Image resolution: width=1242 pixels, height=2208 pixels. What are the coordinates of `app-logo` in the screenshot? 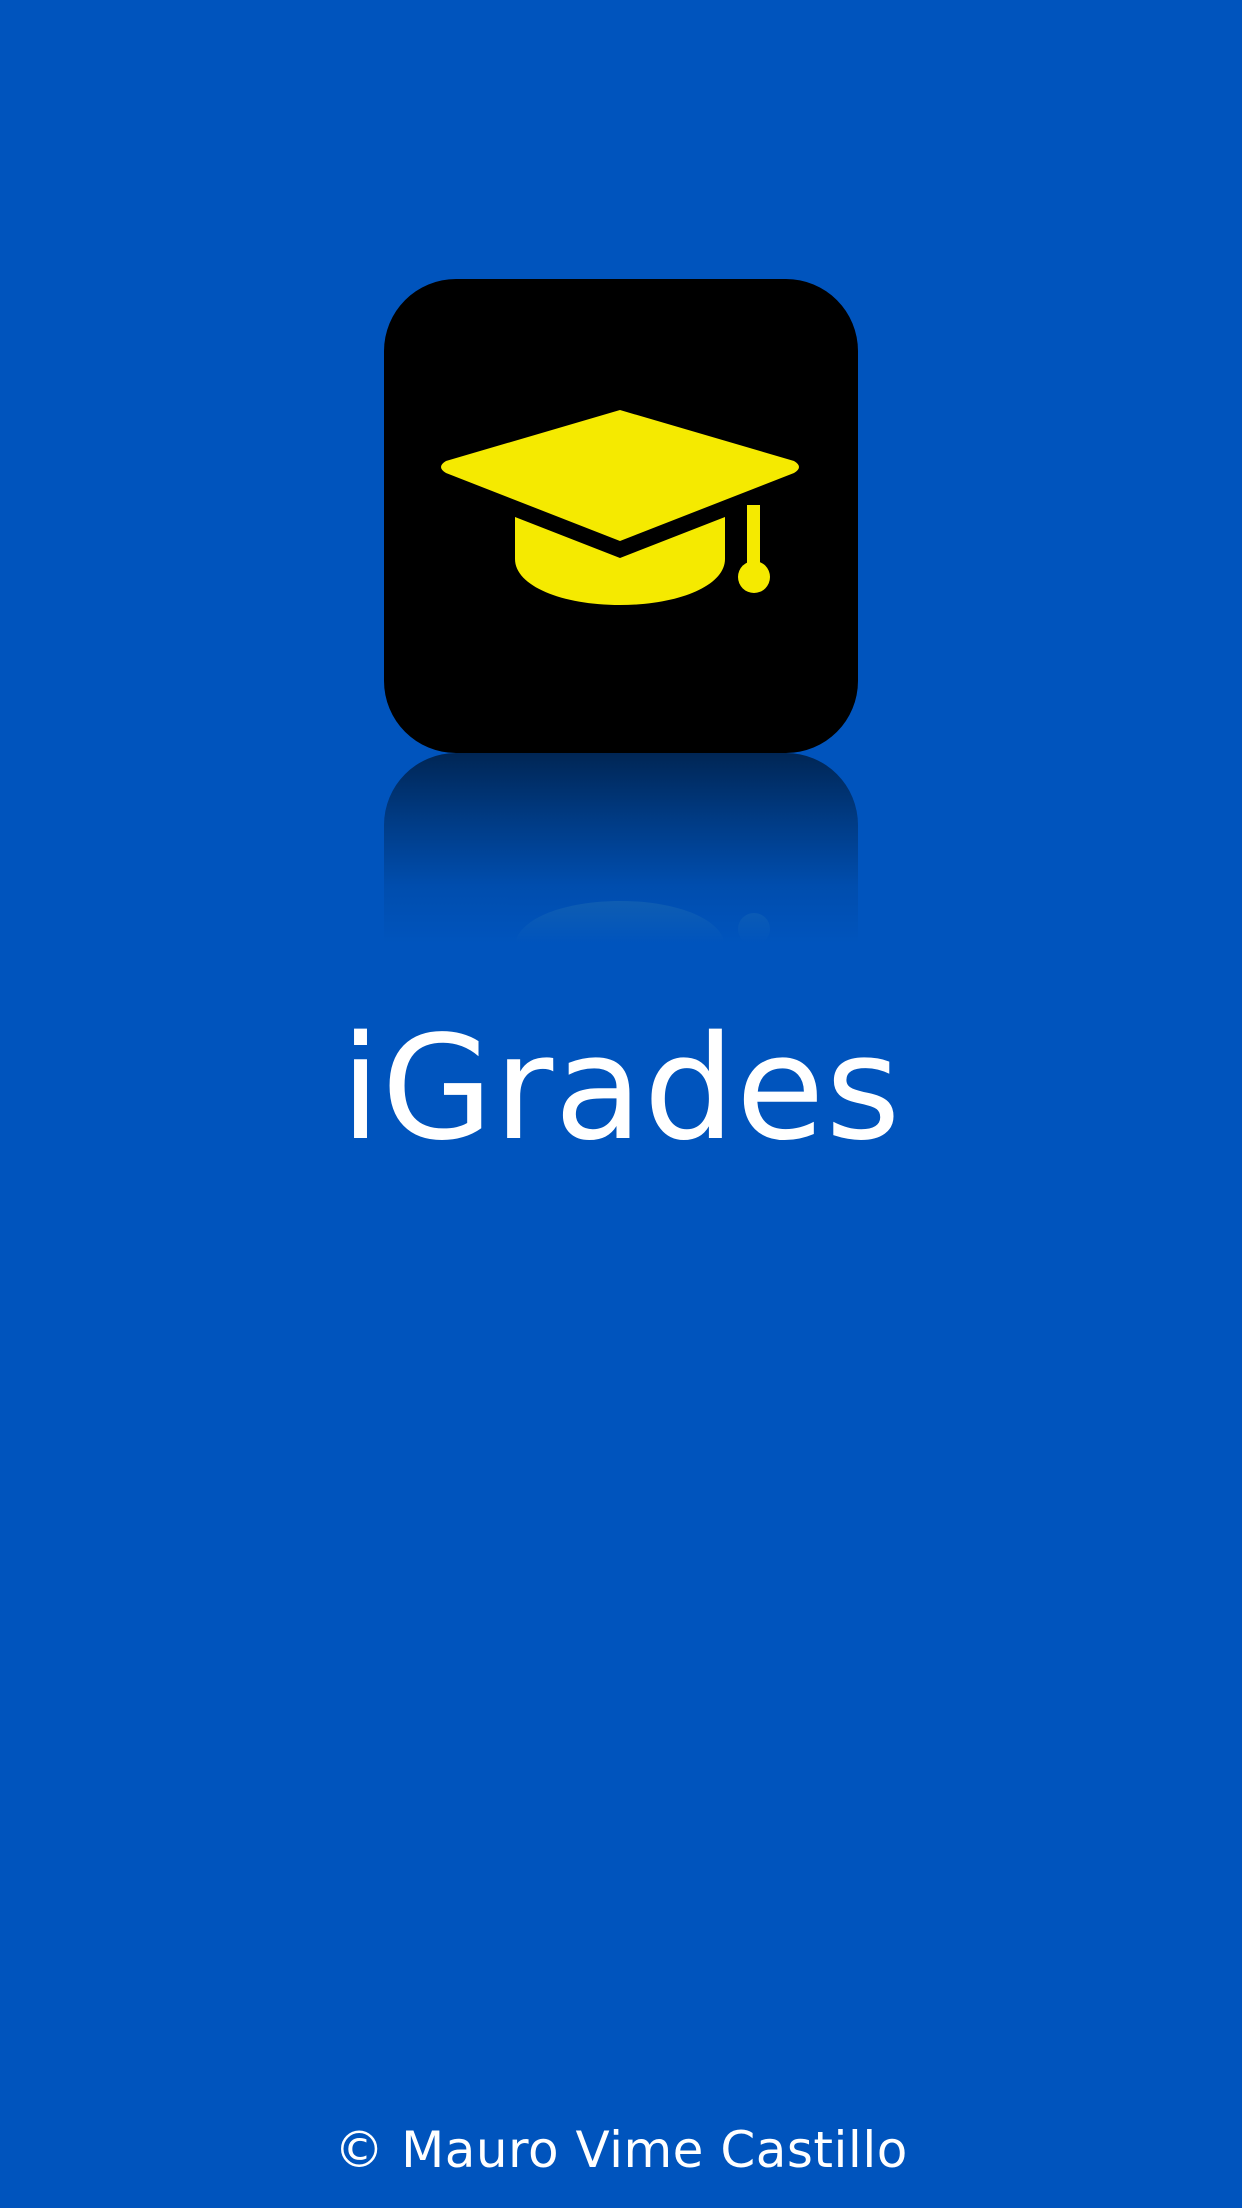 It's located at (621, 516).